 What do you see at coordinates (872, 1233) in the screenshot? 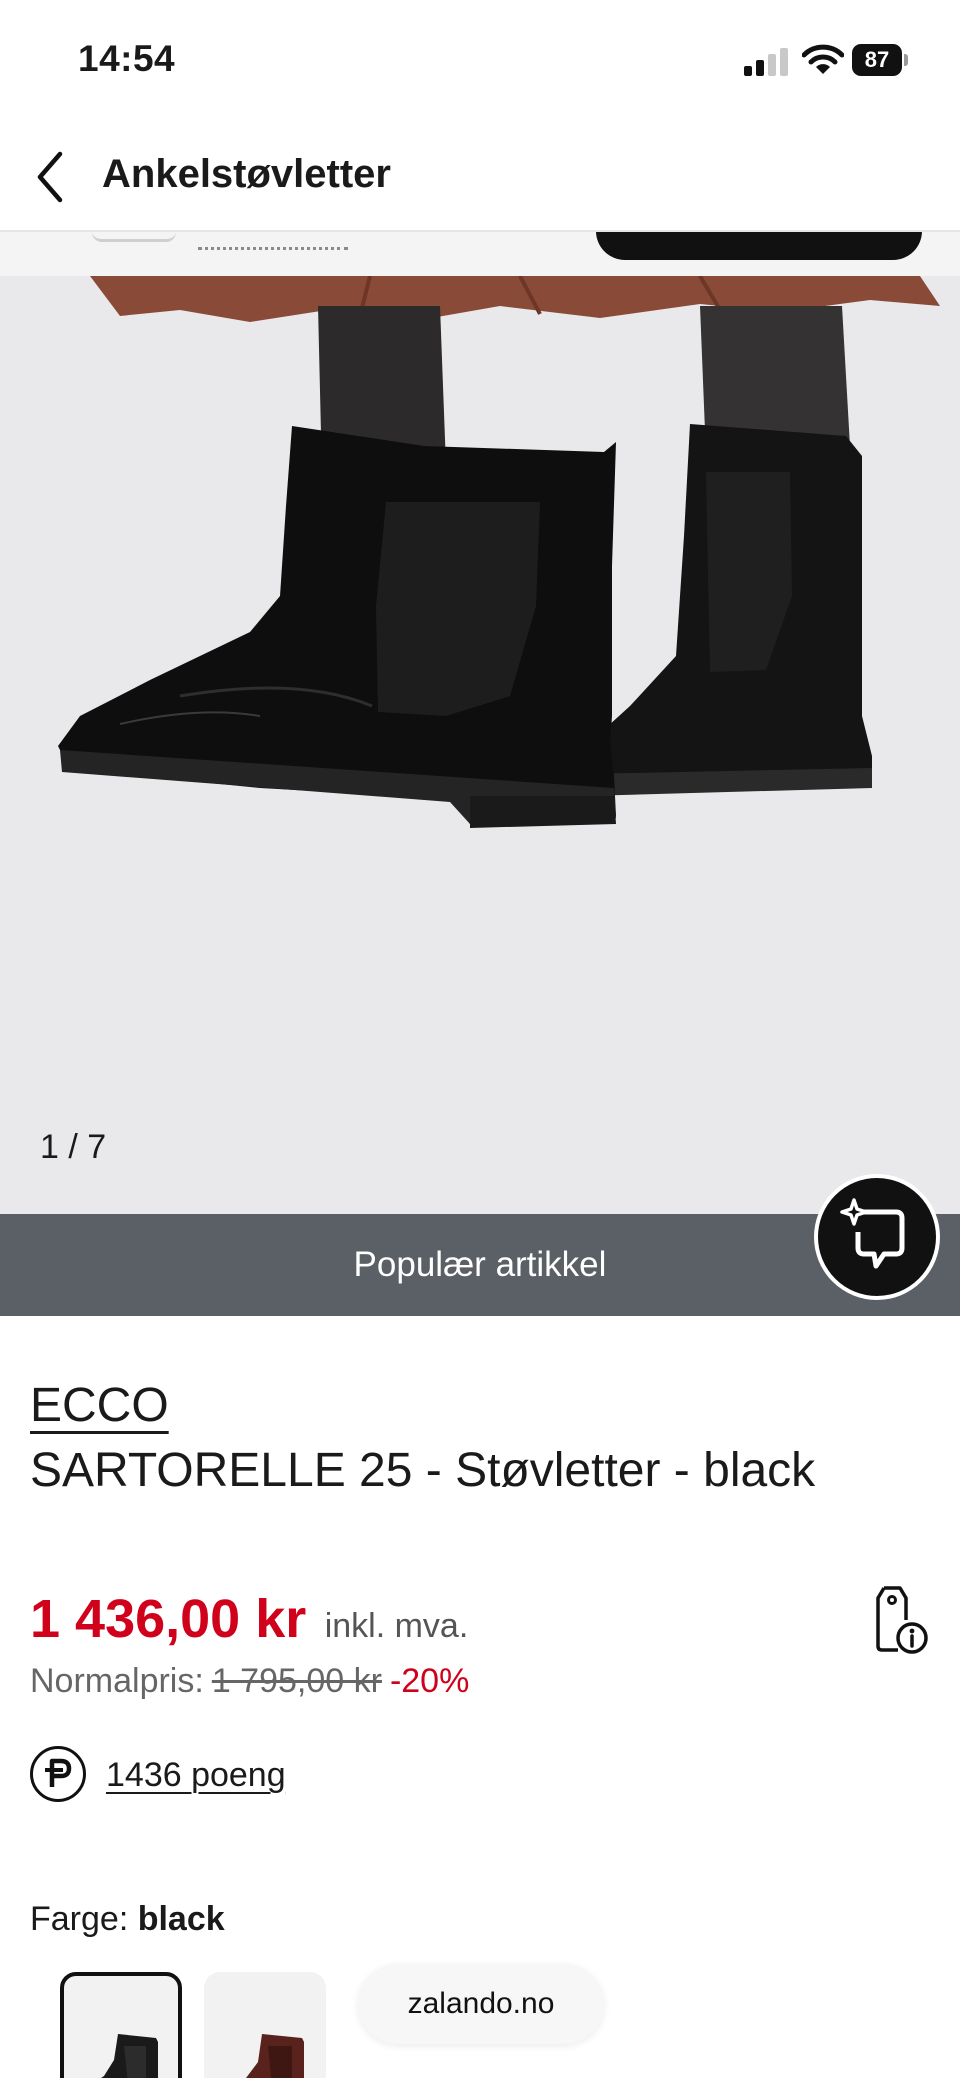
I see `sparkle-similar-icon` at bounding box center [872, 1233].